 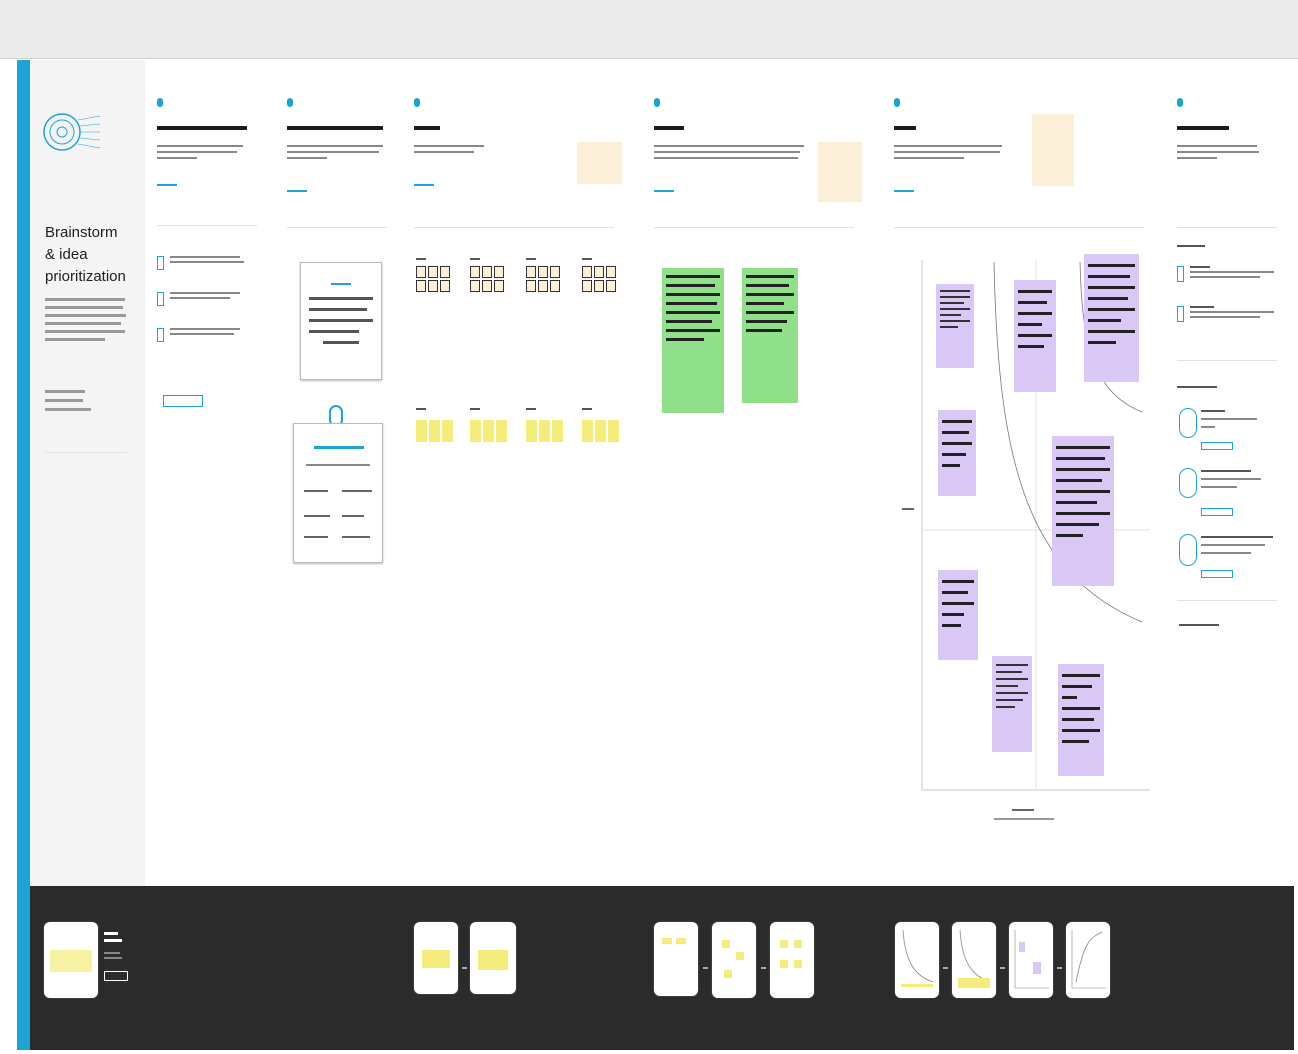 I want to click on after-session-column, so click(x=1229, y=473).